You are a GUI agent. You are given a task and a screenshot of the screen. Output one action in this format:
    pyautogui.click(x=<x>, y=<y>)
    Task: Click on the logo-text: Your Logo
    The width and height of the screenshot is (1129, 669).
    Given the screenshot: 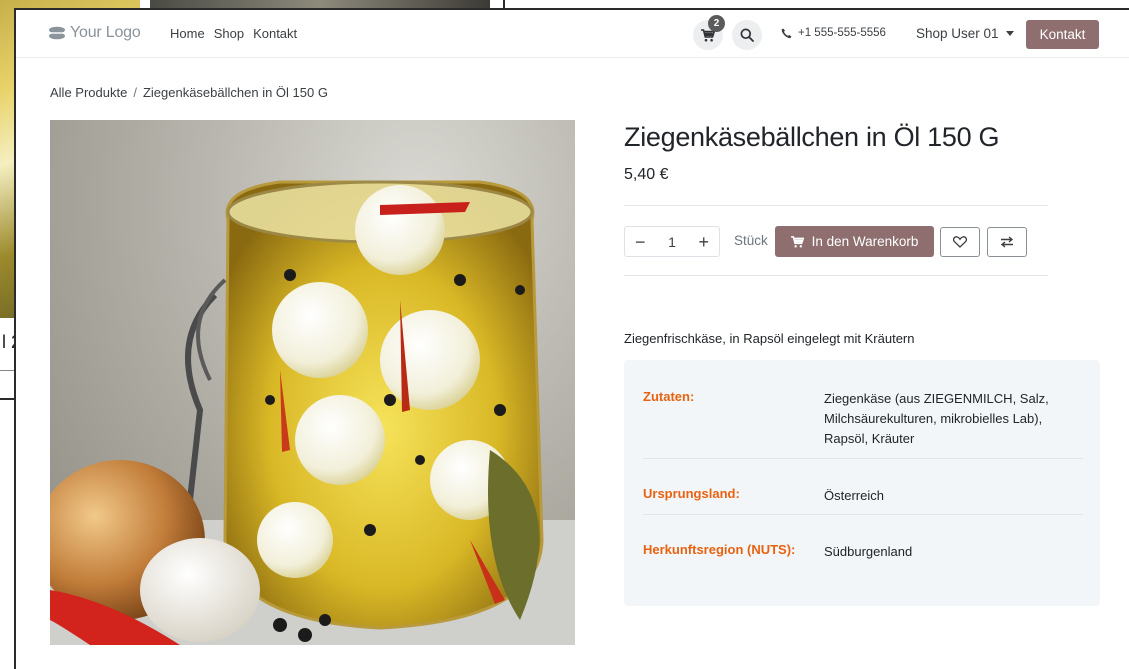 What is the action you would take?
    pyautogui.click(x=105, y=32)
    